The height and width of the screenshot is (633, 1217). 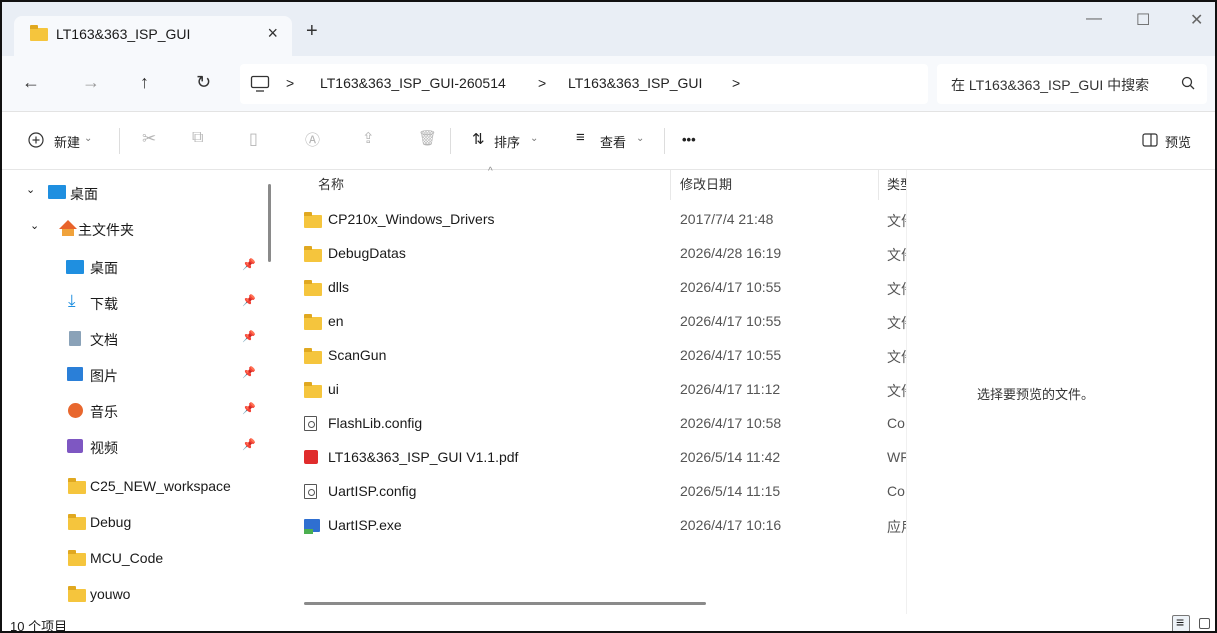 What do you see at coordinates (253, 139) in the screenshot?
I see `paste-icon: ▯` at bounding box center [253, 139].